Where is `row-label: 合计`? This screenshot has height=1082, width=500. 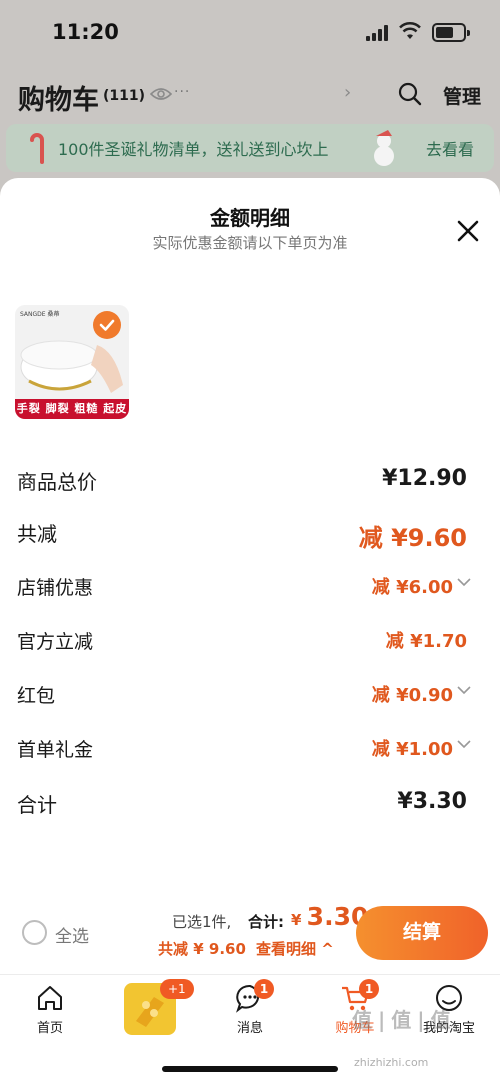 row-label: 合计 is located at coordinates (37, 805).